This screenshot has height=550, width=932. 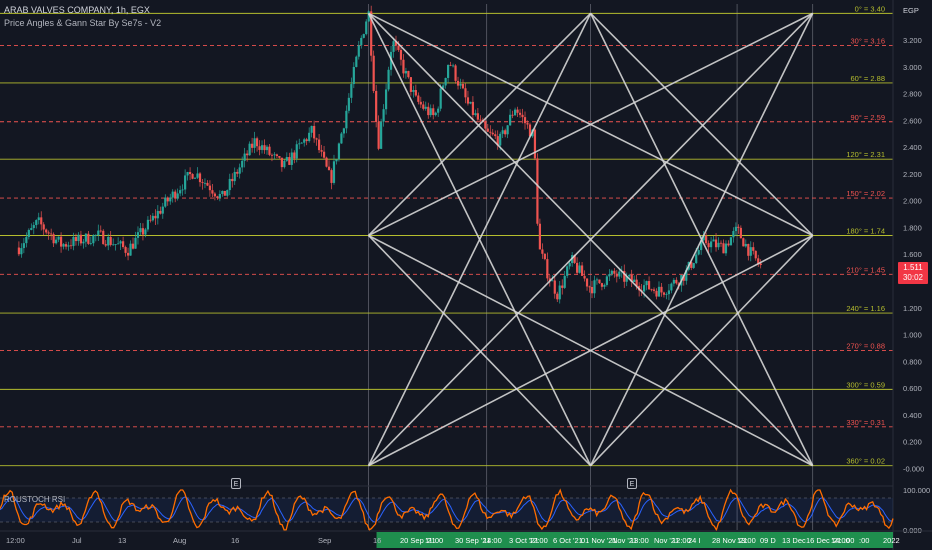 What do you see at coordinates (568, 540) in the screenshot?
I see `time-tick-label: 6 Oct '21` at bounding box center [568, 540].